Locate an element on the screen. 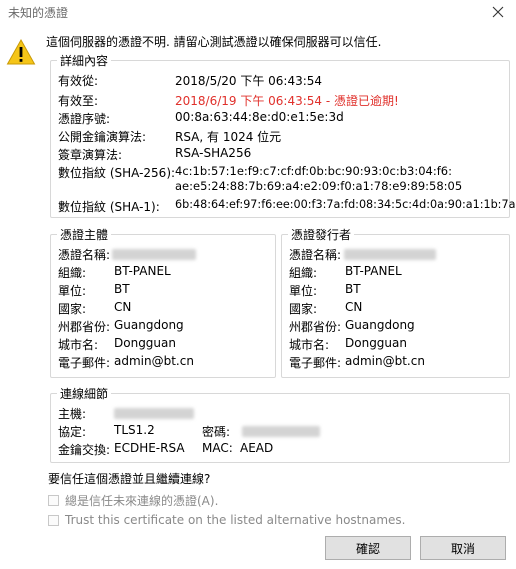 Image resolution: width=516 pixels, height=569 pixels. warning-icon is located at coordinates (21, 51).